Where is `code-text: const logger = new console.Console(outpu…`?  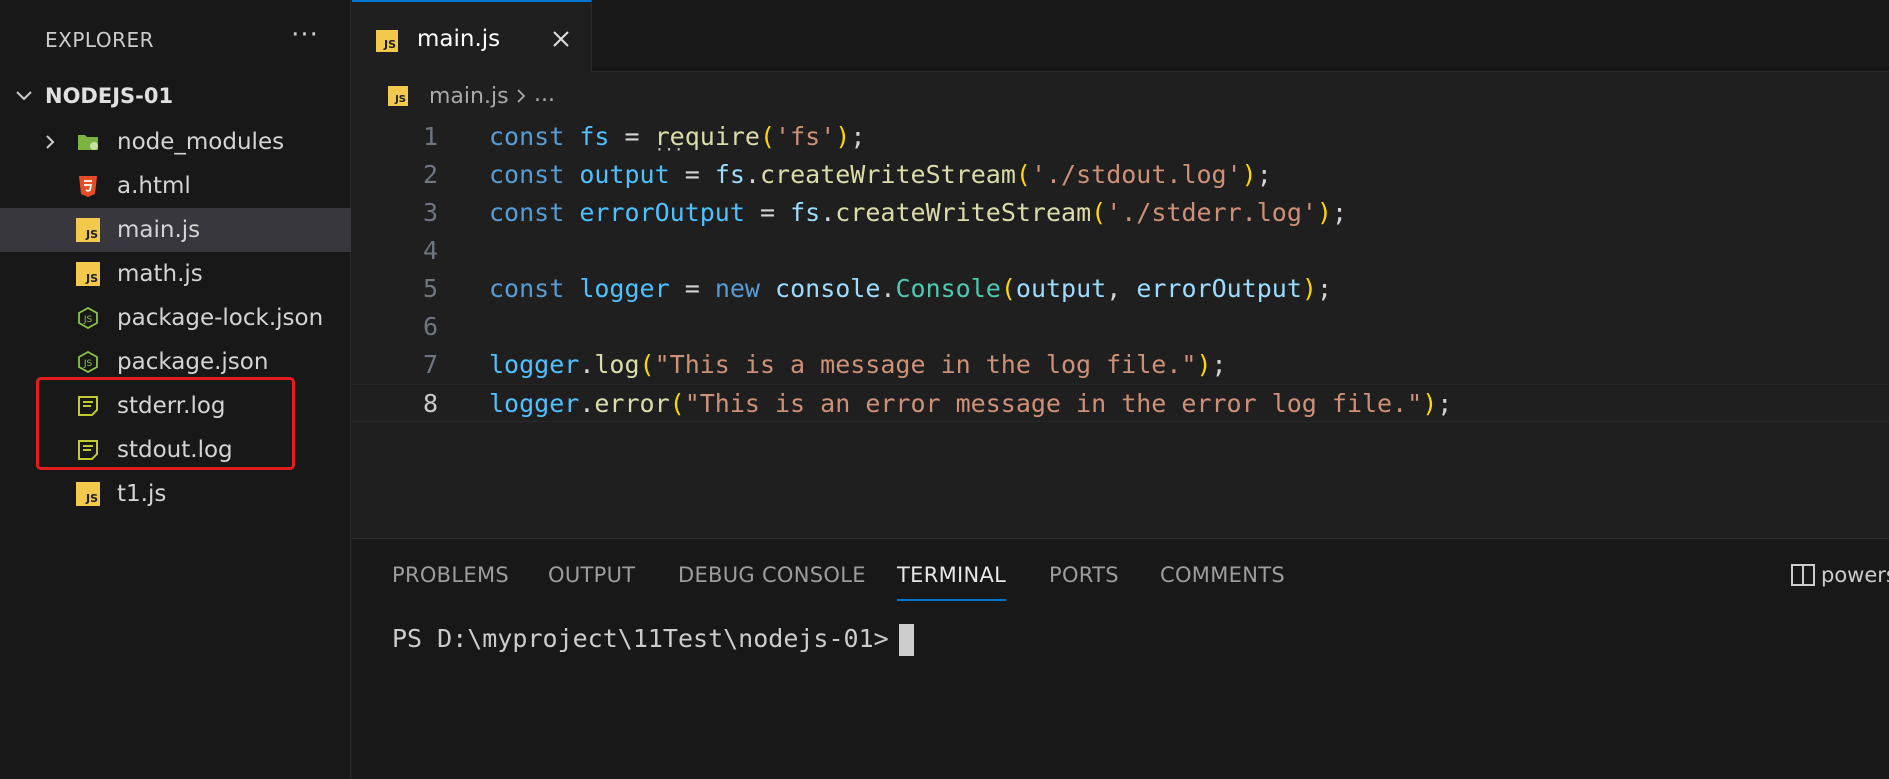
code-text: const logger = new console.Console(outpu… is located at coordinates (911, 288).